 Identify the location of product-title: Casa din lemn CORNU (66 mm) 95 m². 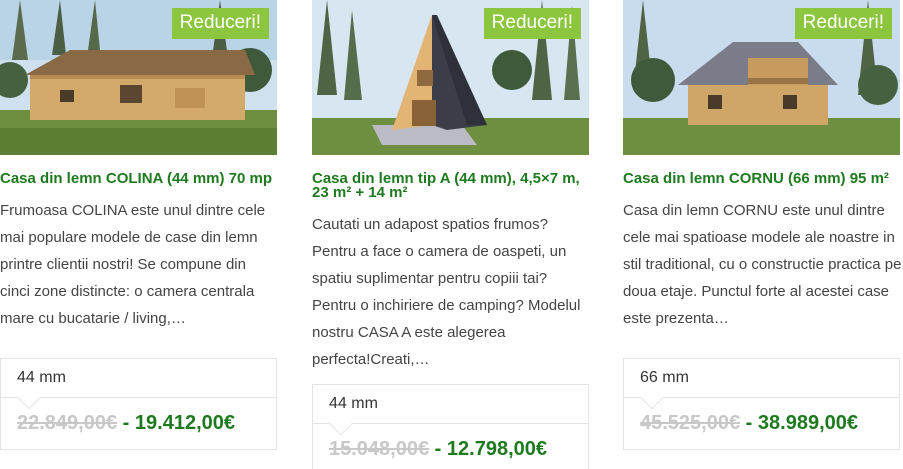
(763, 178).